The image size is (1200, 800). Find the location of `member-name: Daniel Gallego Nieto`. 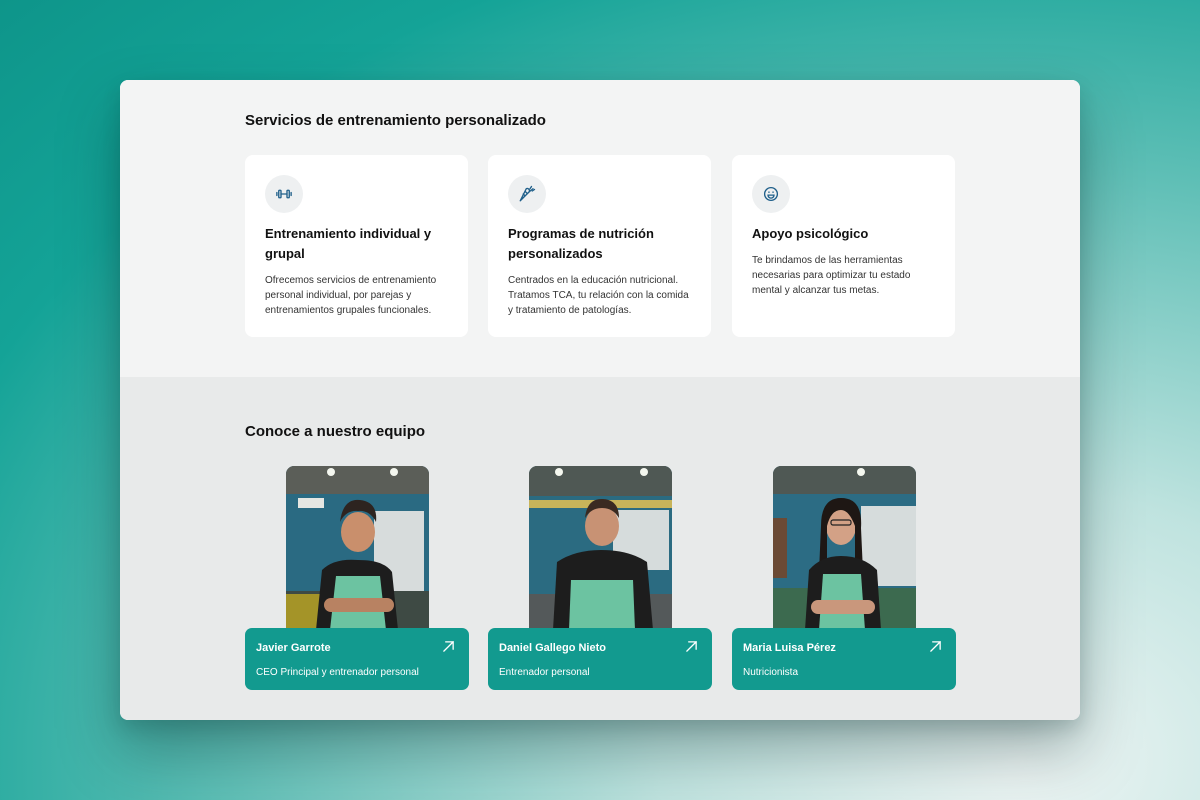

member-name: Daniel Gallego Nieto is located at coordinates (552, 648).